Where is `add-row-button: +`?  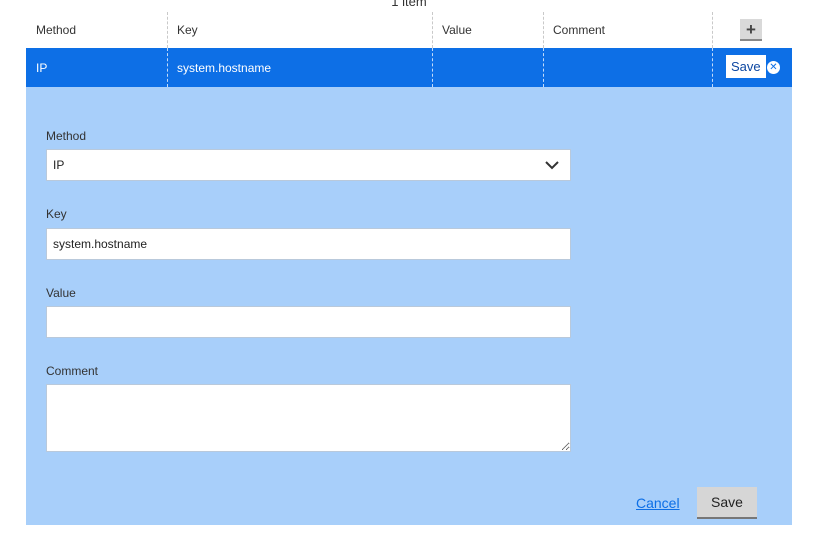 add-row-button: + is located at coordinates (751, 30).